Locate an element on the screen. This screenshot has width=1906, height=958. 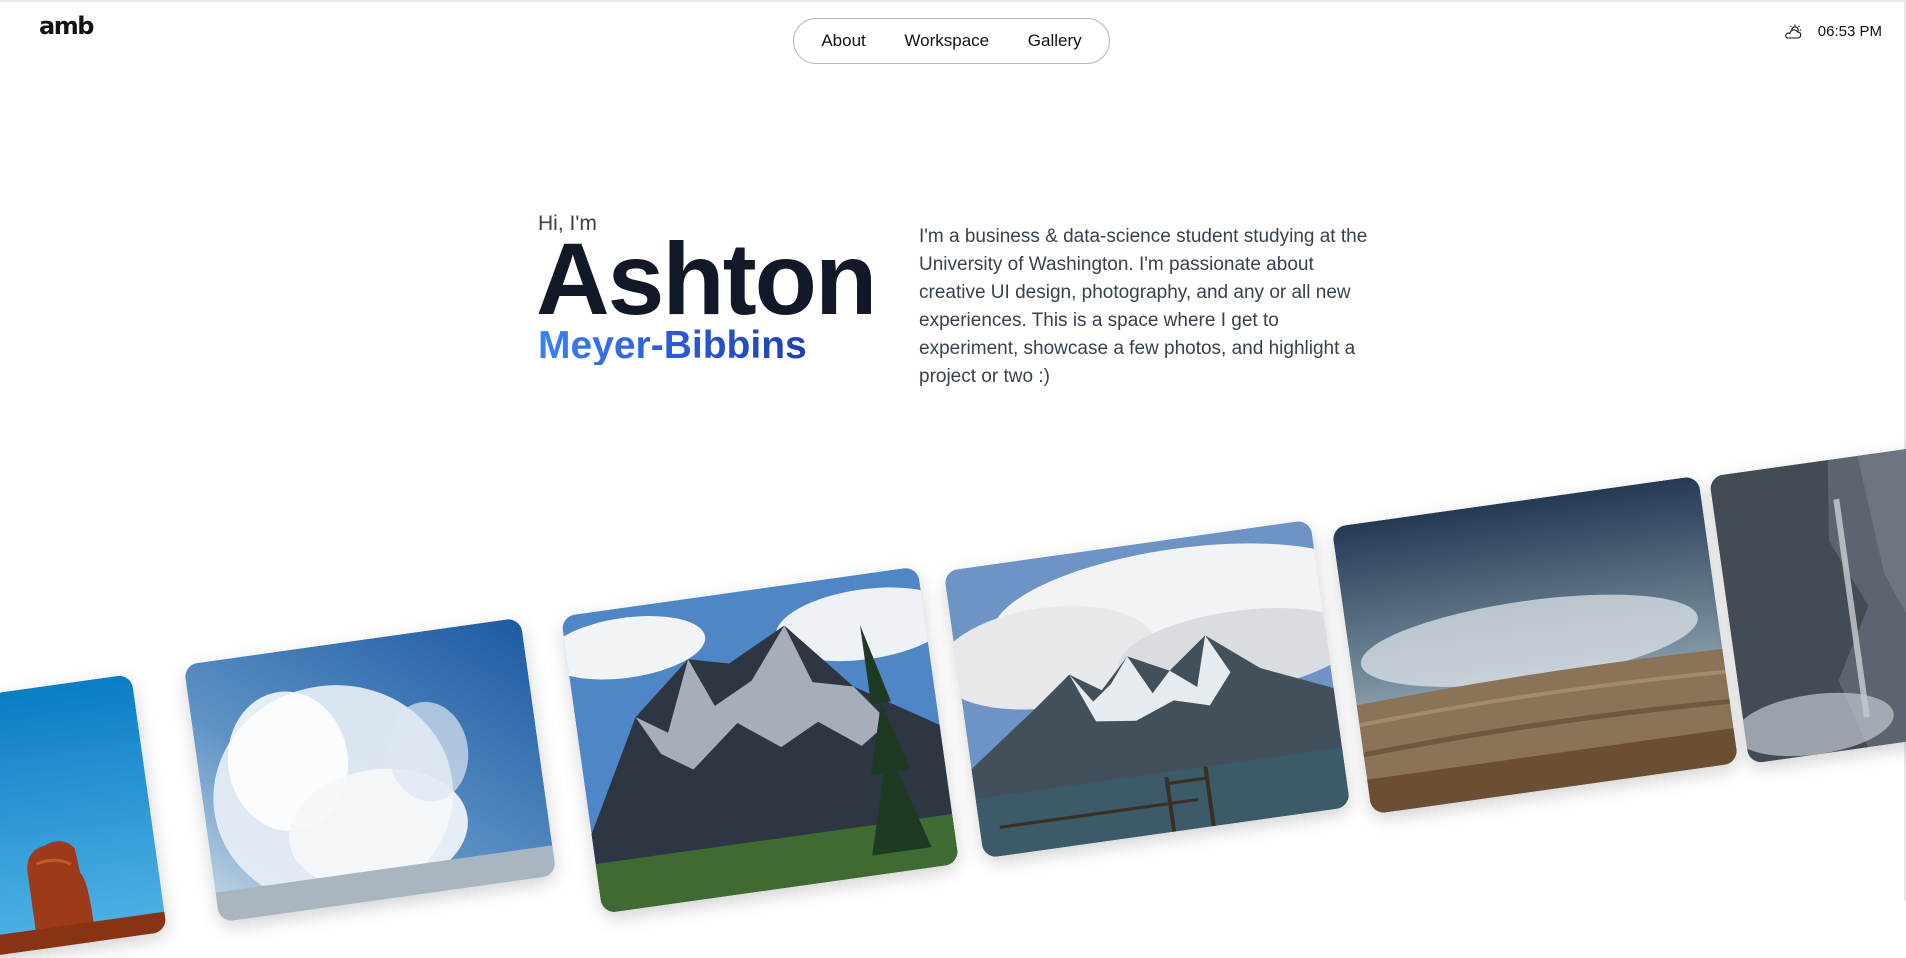
site-logo: amb is located at coordinates (66, 26).